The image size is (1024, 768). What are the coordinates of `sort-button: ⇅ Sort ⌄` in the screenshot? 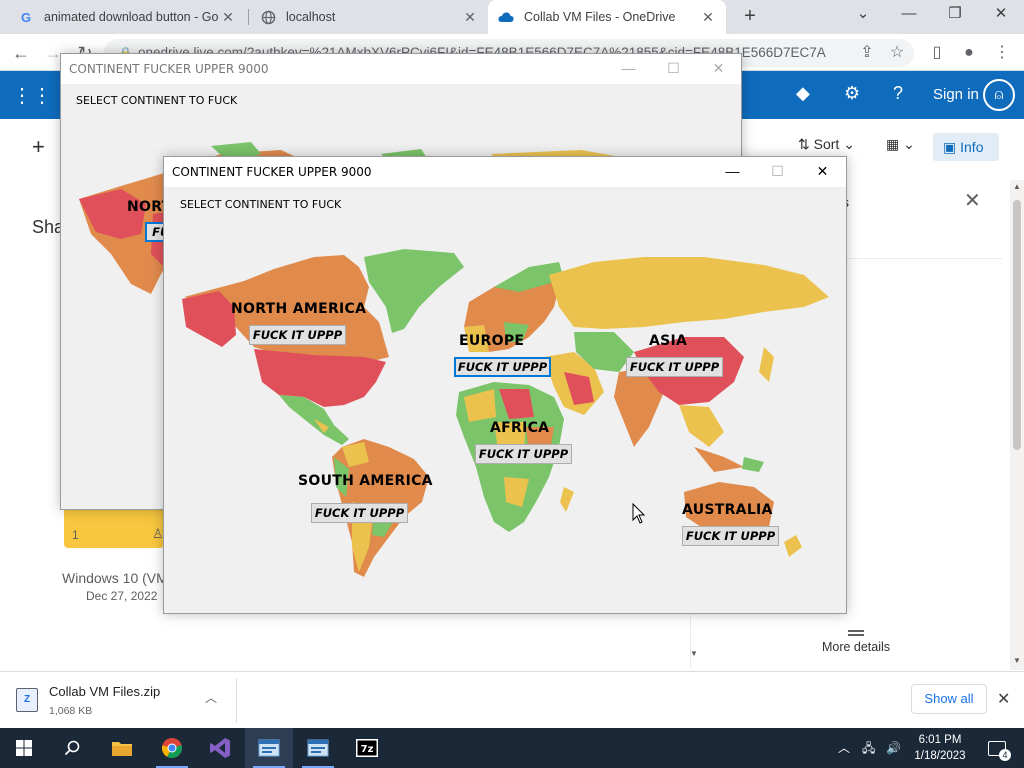 It's located at (826, 144).